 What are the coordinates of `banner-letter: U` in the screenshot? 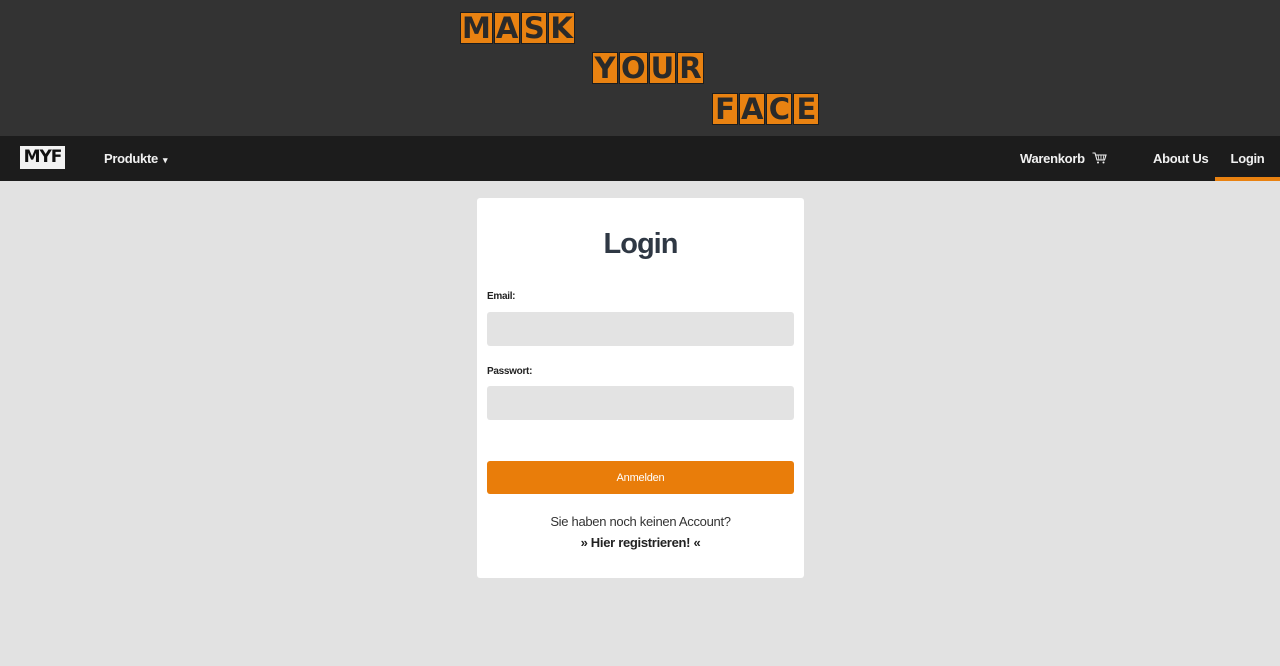 It's located at (662, 68).